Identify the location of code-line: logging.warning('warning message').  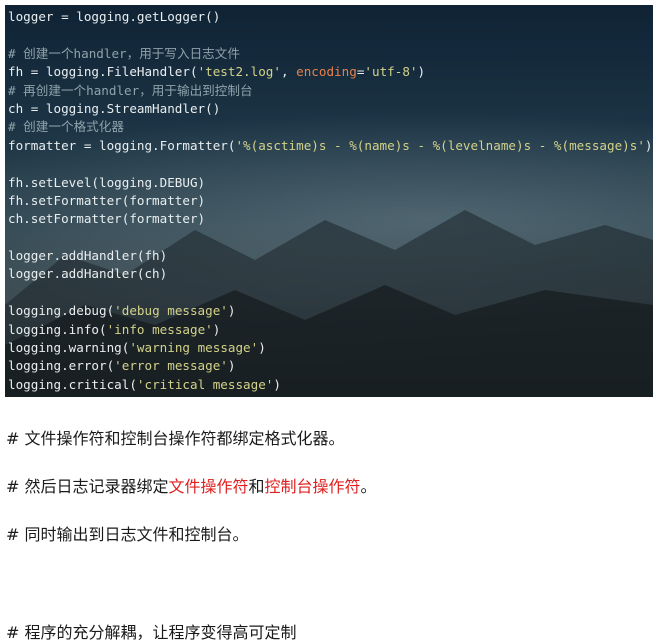
(330, 348).